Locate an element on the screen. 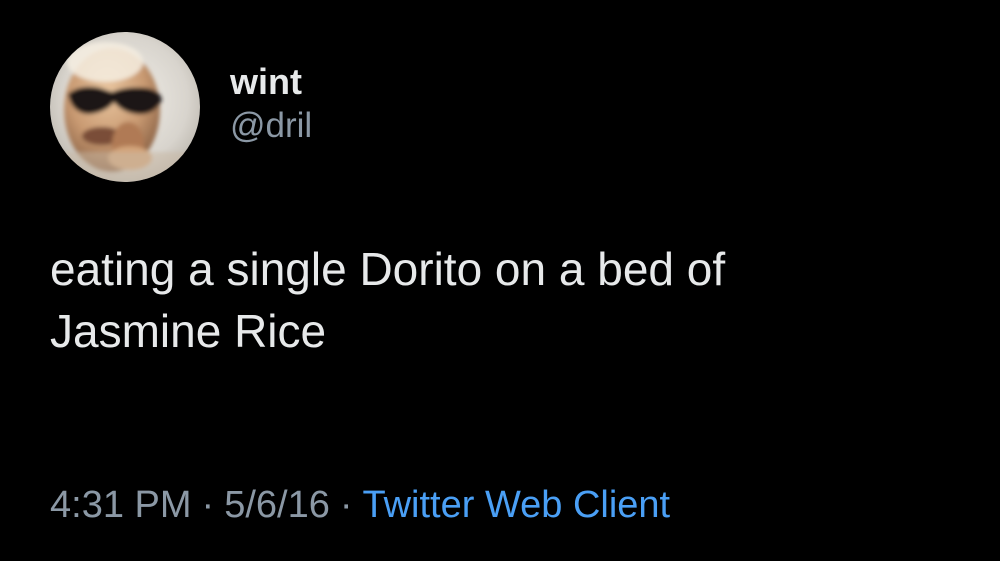 The height and width of the screenshot is (561, 1000). tweet-text-line: eating a single Dorito on a bed of is located at coordinates (388, 269).